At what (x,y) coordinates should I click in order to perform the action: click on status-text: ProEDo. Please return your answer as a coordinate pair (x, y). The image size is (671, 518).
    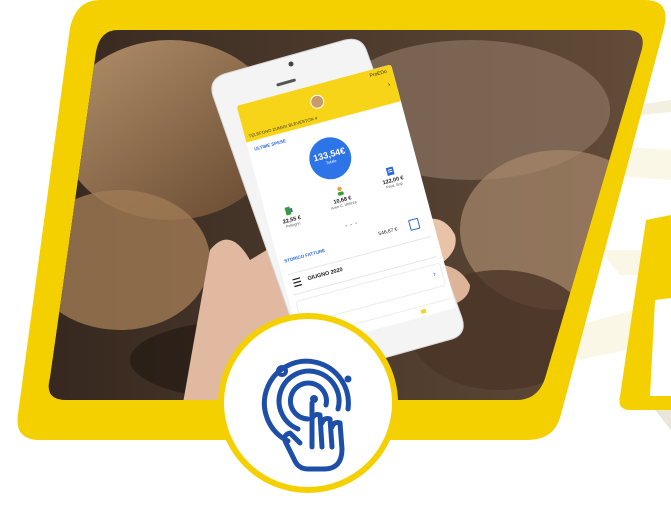
    Looking at the image, I should click on (378, 74).